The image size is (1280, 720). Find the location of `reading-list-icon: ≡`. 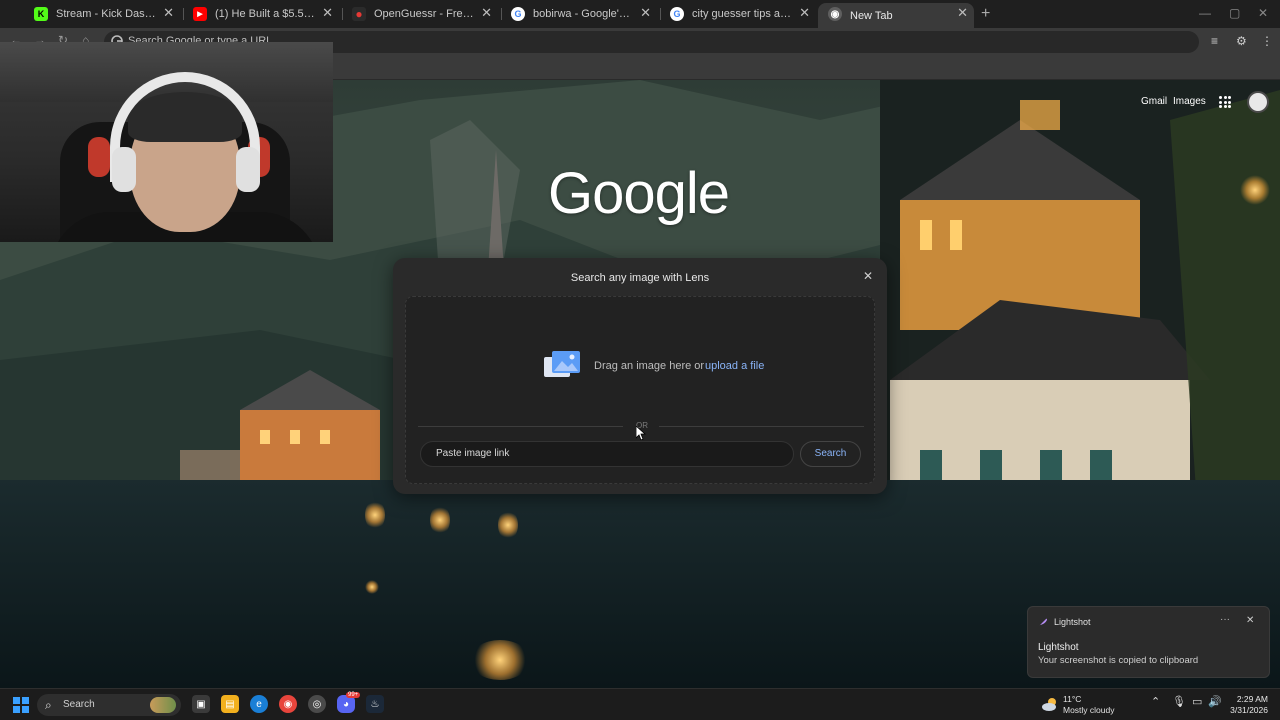

reading-list-icon: ≡ is located at coordinates (1218, 41).